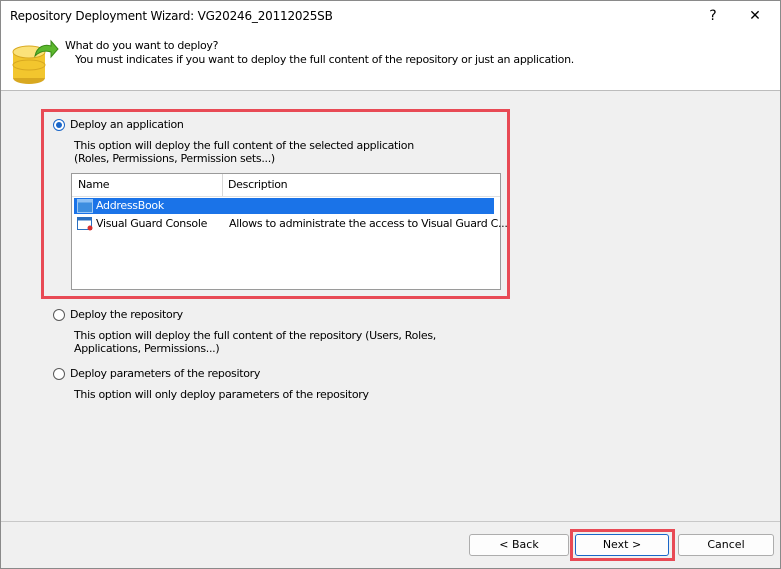  What do you see at coordinates (284, 206) in the screenshot?
I see `list-row-addressbook: AddressBook` at bounding box center [284, 206].